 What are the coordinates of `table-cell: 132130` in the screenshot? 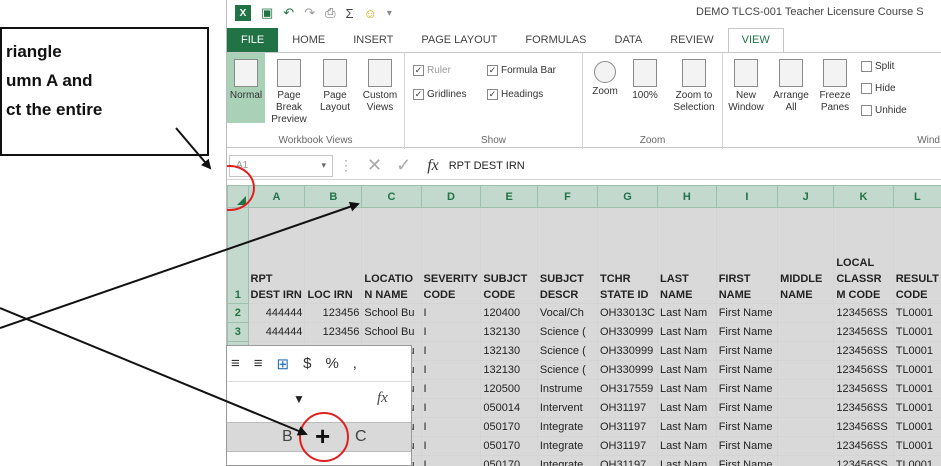 It's located at (509, 370).